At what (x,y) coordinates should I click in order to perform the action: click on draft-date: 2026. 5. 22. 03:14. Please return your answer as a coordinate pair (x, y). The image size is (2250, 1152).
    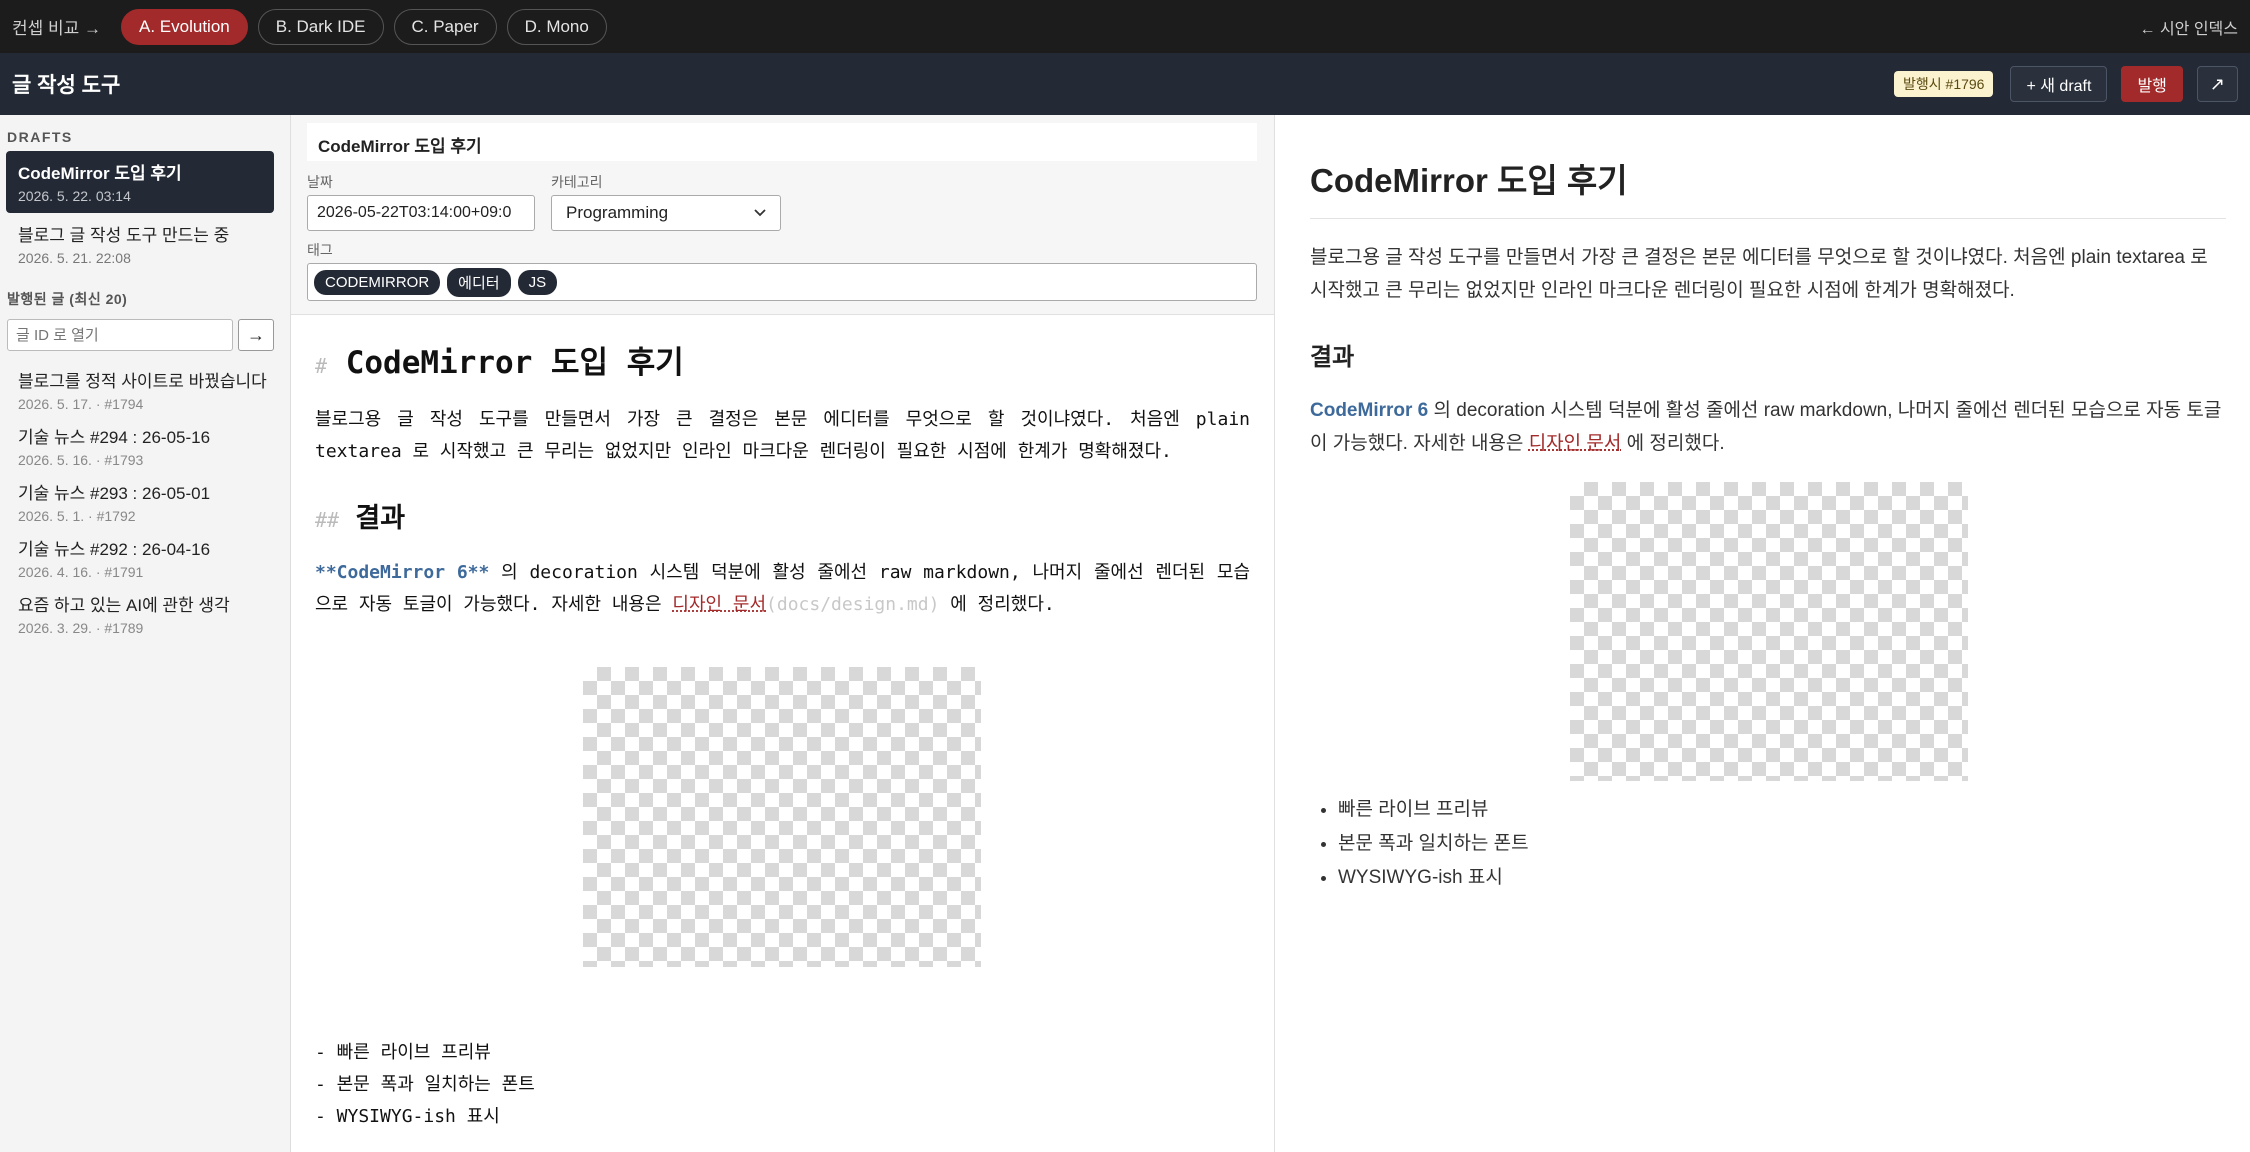
    Looking at the image, I should click on (74, 196).